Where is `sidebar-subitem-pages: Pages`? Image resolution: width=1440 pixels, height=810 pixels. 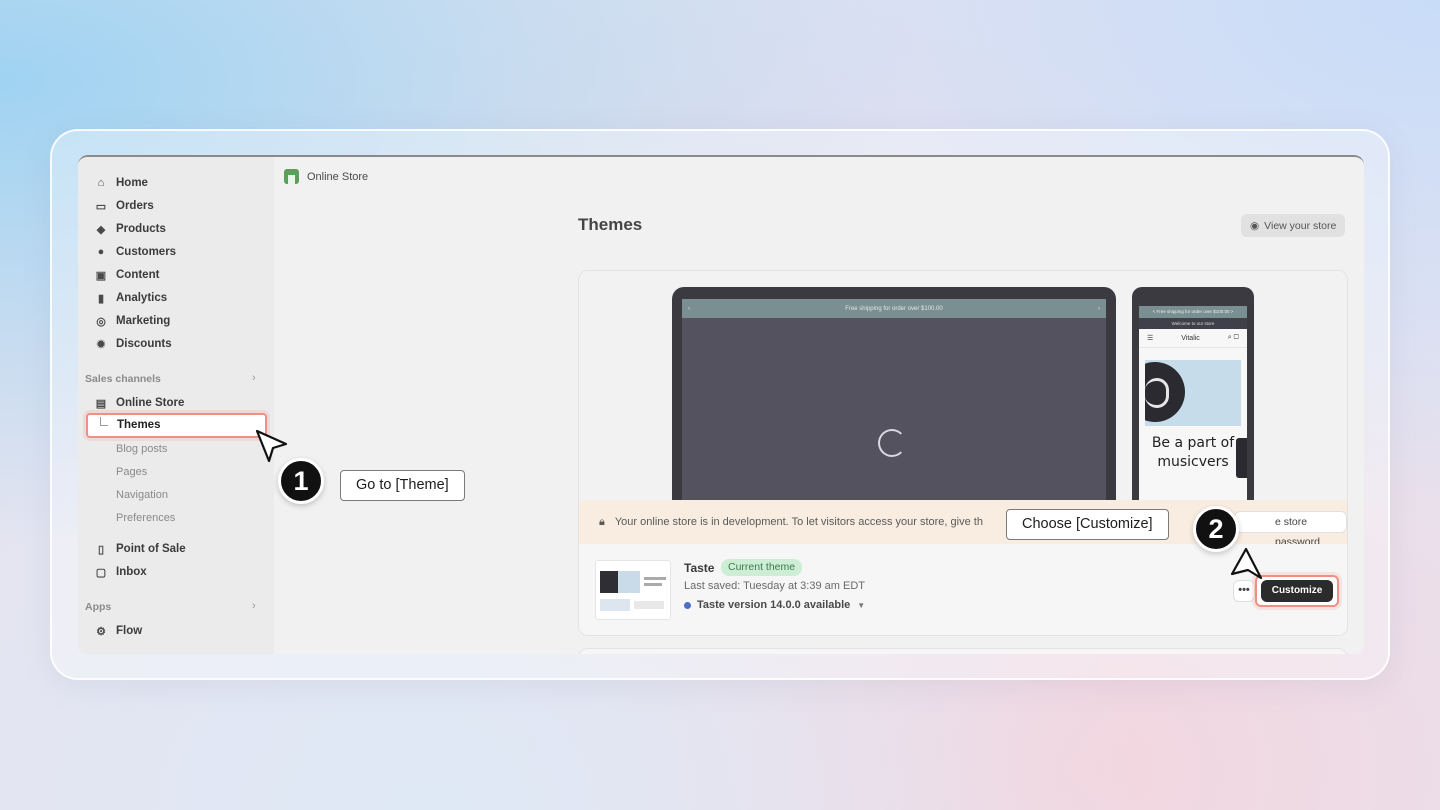 sidebar-subitem-pages: Pages is located at coordinates (131, 472).